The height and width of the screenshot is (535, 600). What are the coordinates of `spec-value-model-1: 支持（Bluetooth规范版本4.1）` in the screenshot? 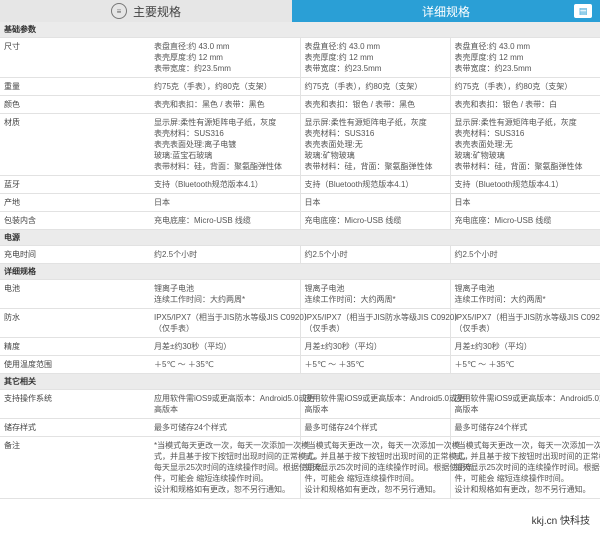 It's located at (225, 184).